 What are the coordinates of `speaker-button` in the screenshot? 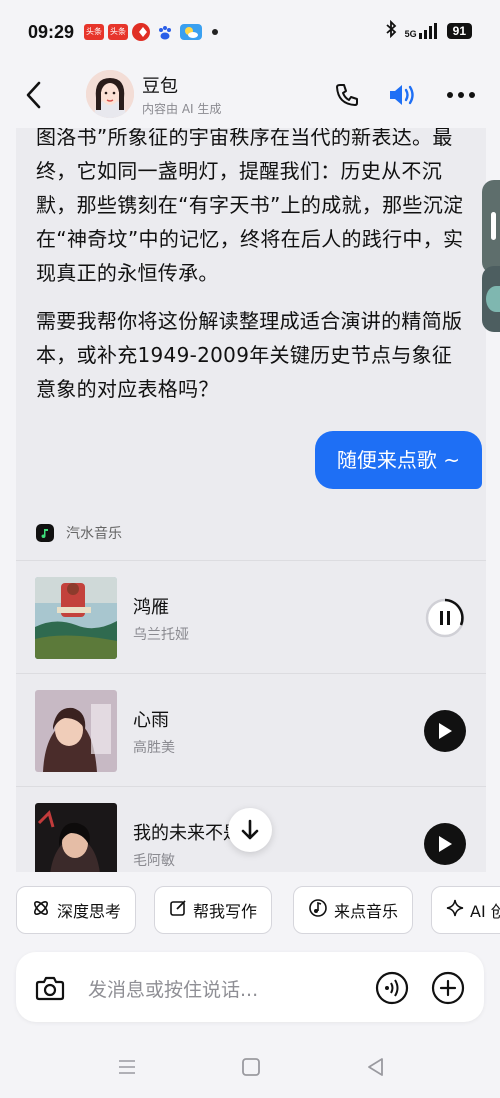 It's located at (403, 95).